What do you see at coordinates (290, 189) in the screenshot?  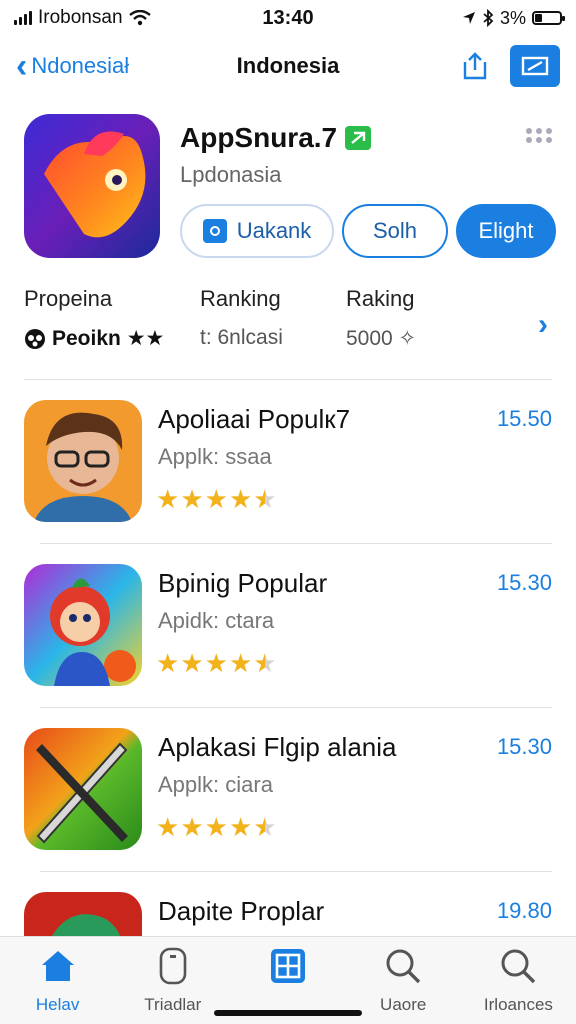 I see `app-header: AppSnura.7 Lpdonasia Uakank Solh Elight` at bounding box center [290, 189].